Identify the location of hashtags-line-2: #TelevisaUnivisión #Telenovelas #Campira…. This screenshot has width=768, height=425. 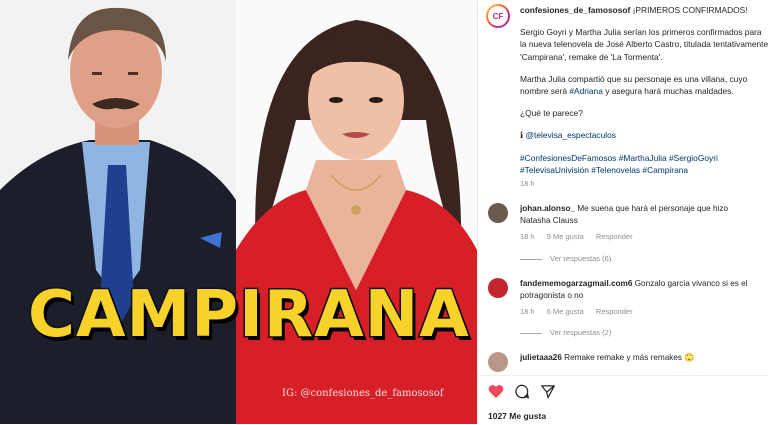
(604, 170).